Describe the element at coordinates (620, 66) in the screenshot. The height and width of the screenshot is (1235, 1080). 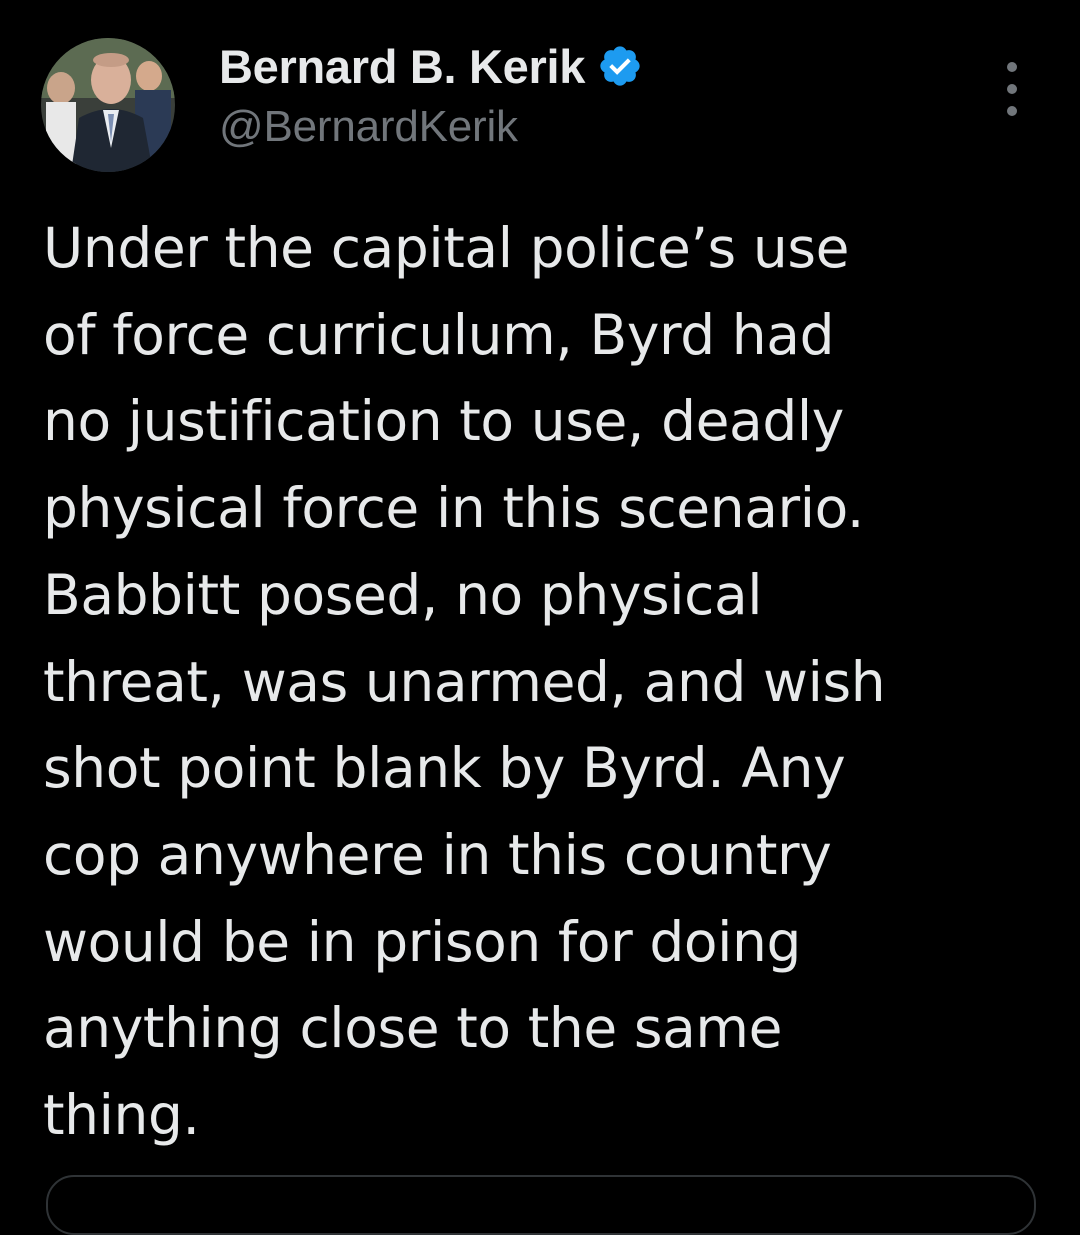
I see `verified-badge-icon` at that location.